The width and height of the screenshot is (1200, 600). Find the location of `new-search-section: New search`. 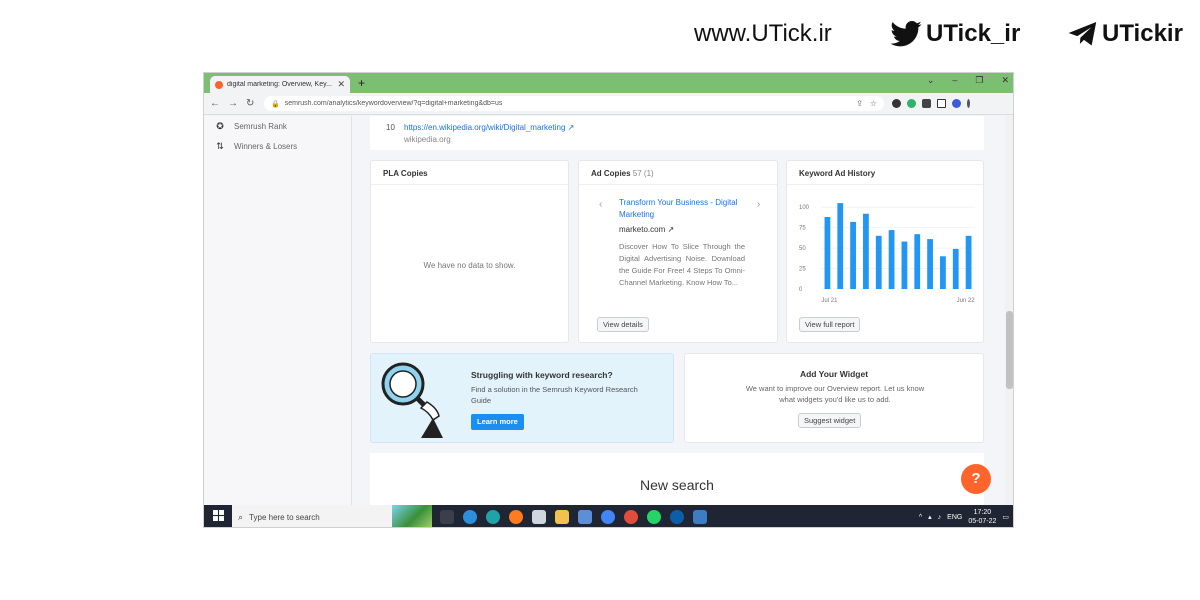

new-search-section: New search is located at coordinates (677, 479).